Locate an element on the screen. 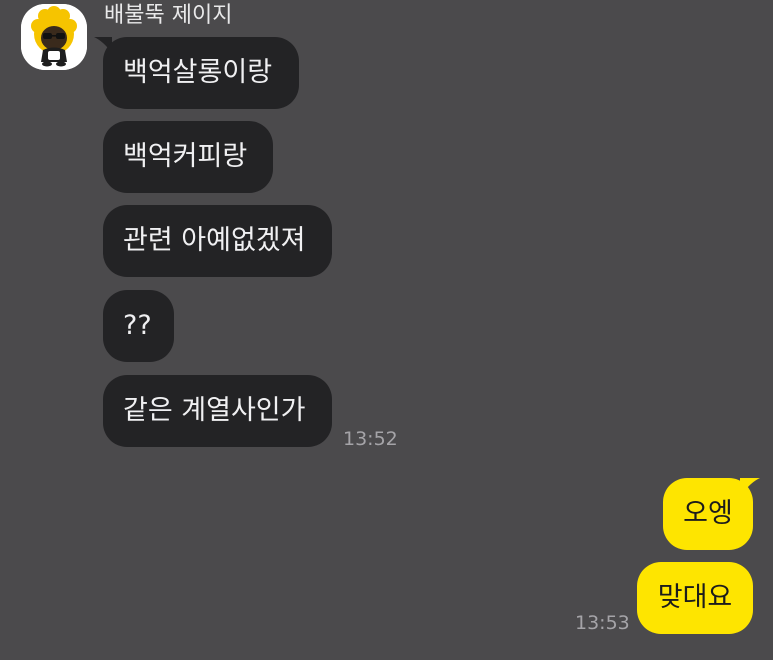  message-text: 백억살롱이랑 is located at coordinates (198, 72).